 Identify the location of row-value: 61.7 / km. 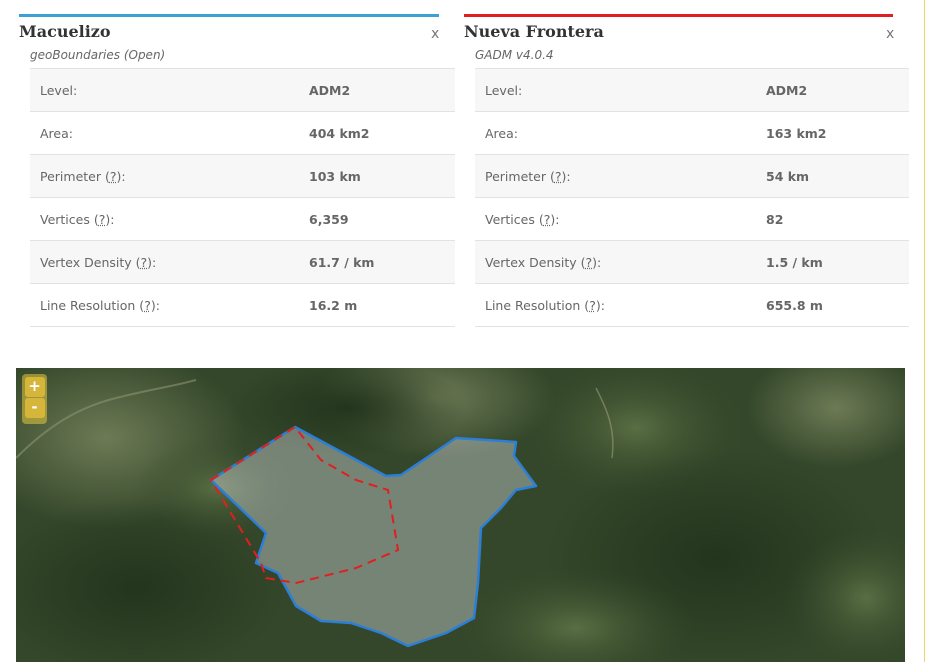
(377, 262).